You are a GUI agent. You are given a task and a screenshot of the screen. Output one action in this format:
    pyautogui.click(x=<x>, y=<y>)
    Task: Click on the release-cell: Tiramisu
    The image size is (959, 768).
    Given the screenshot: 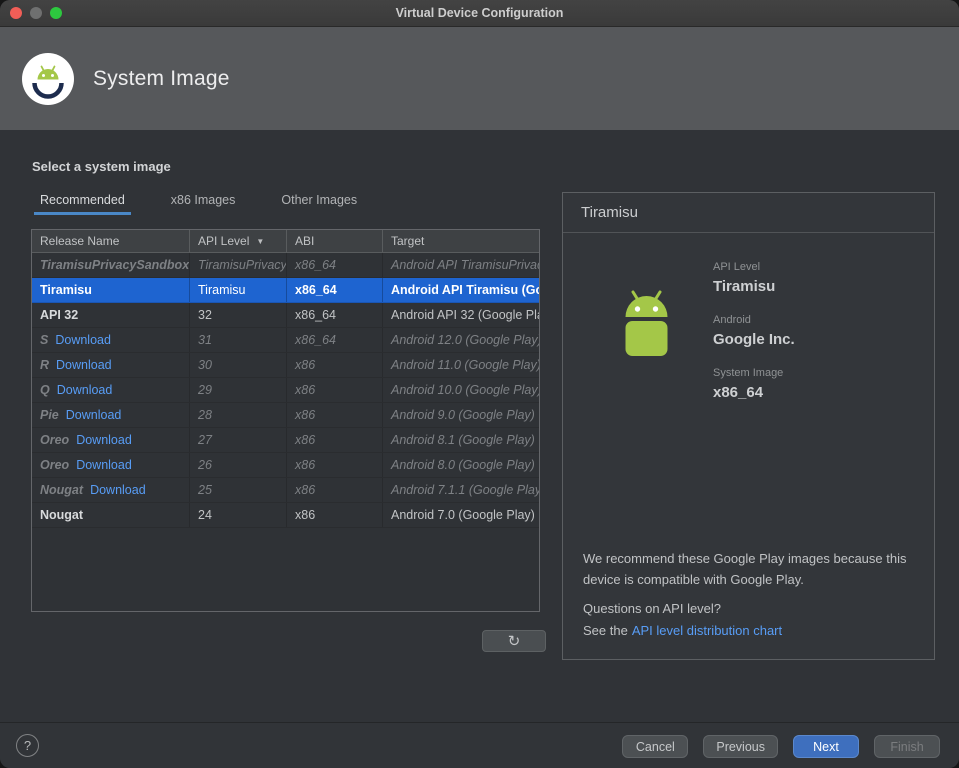 What is the action you would take?
    pyautogui.click(x=111, y=290)
    